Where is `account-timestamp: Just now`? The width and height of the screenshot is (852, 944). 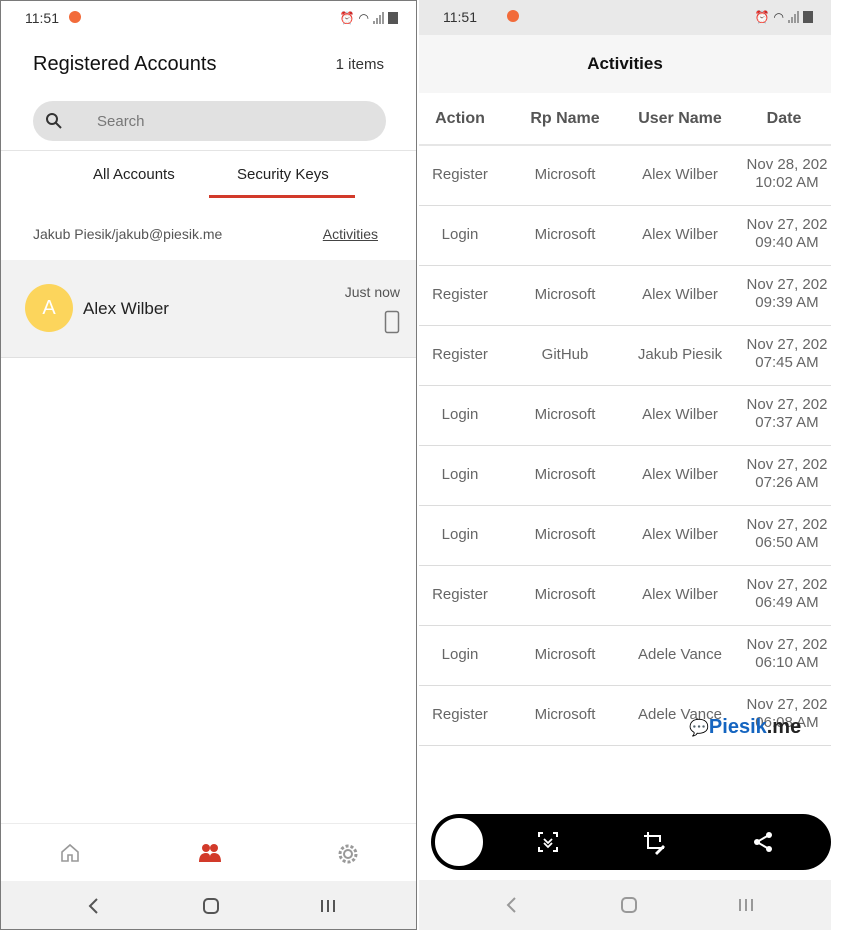 account-timestamp: Just now is located at coordinates (372, 292).